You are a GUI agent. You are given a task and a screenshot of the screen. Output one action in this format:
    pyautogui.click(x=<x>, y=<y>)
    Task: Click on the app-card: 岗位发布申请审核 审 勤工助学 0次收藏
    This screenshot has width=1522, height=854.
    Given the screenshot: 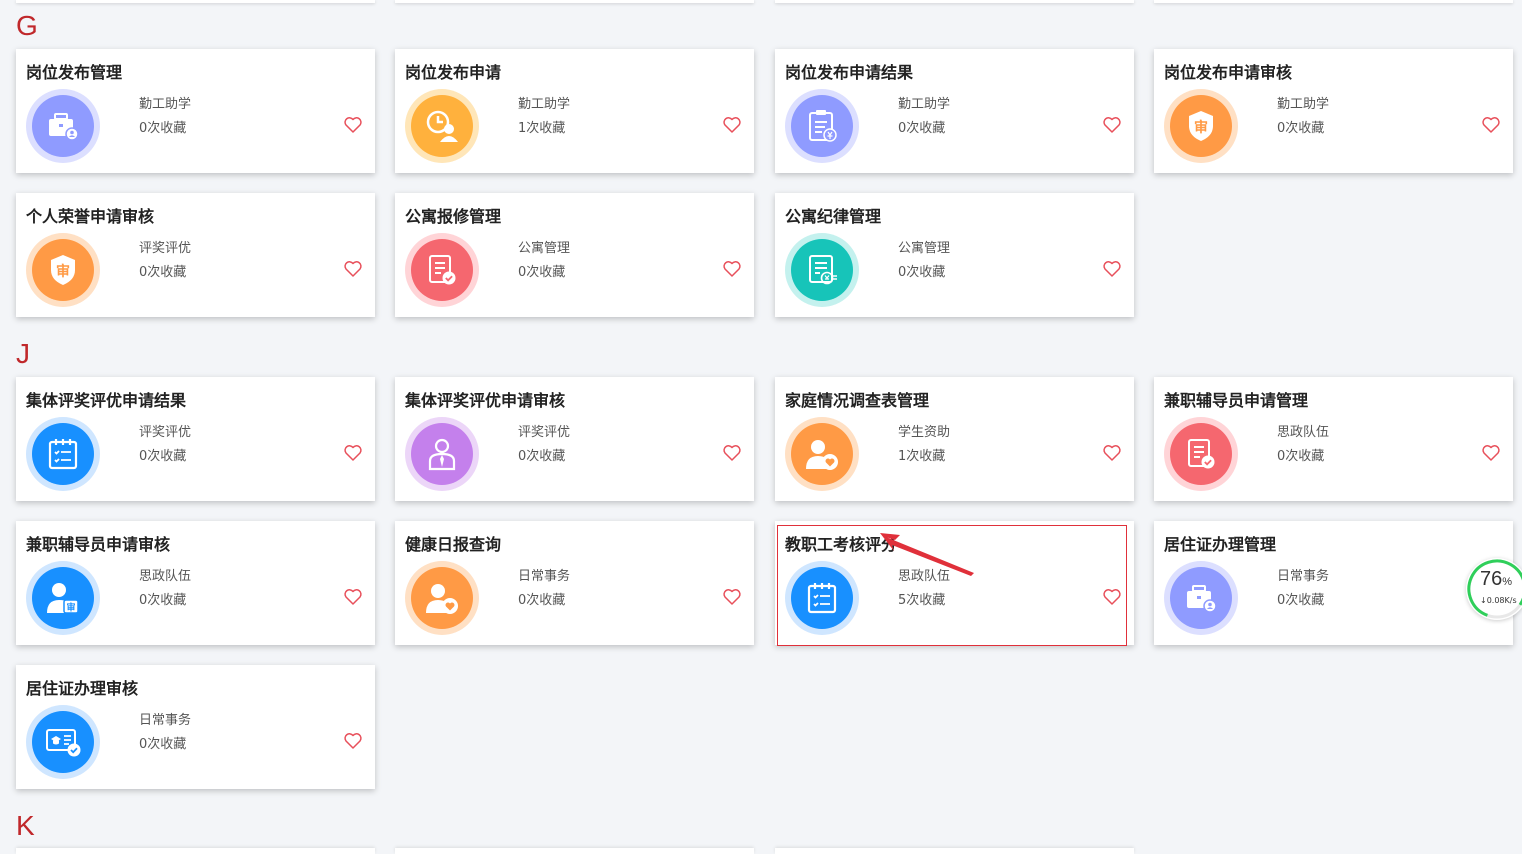 What is the action you would take?
    pyautogui.click(x=1333, y=111)
    